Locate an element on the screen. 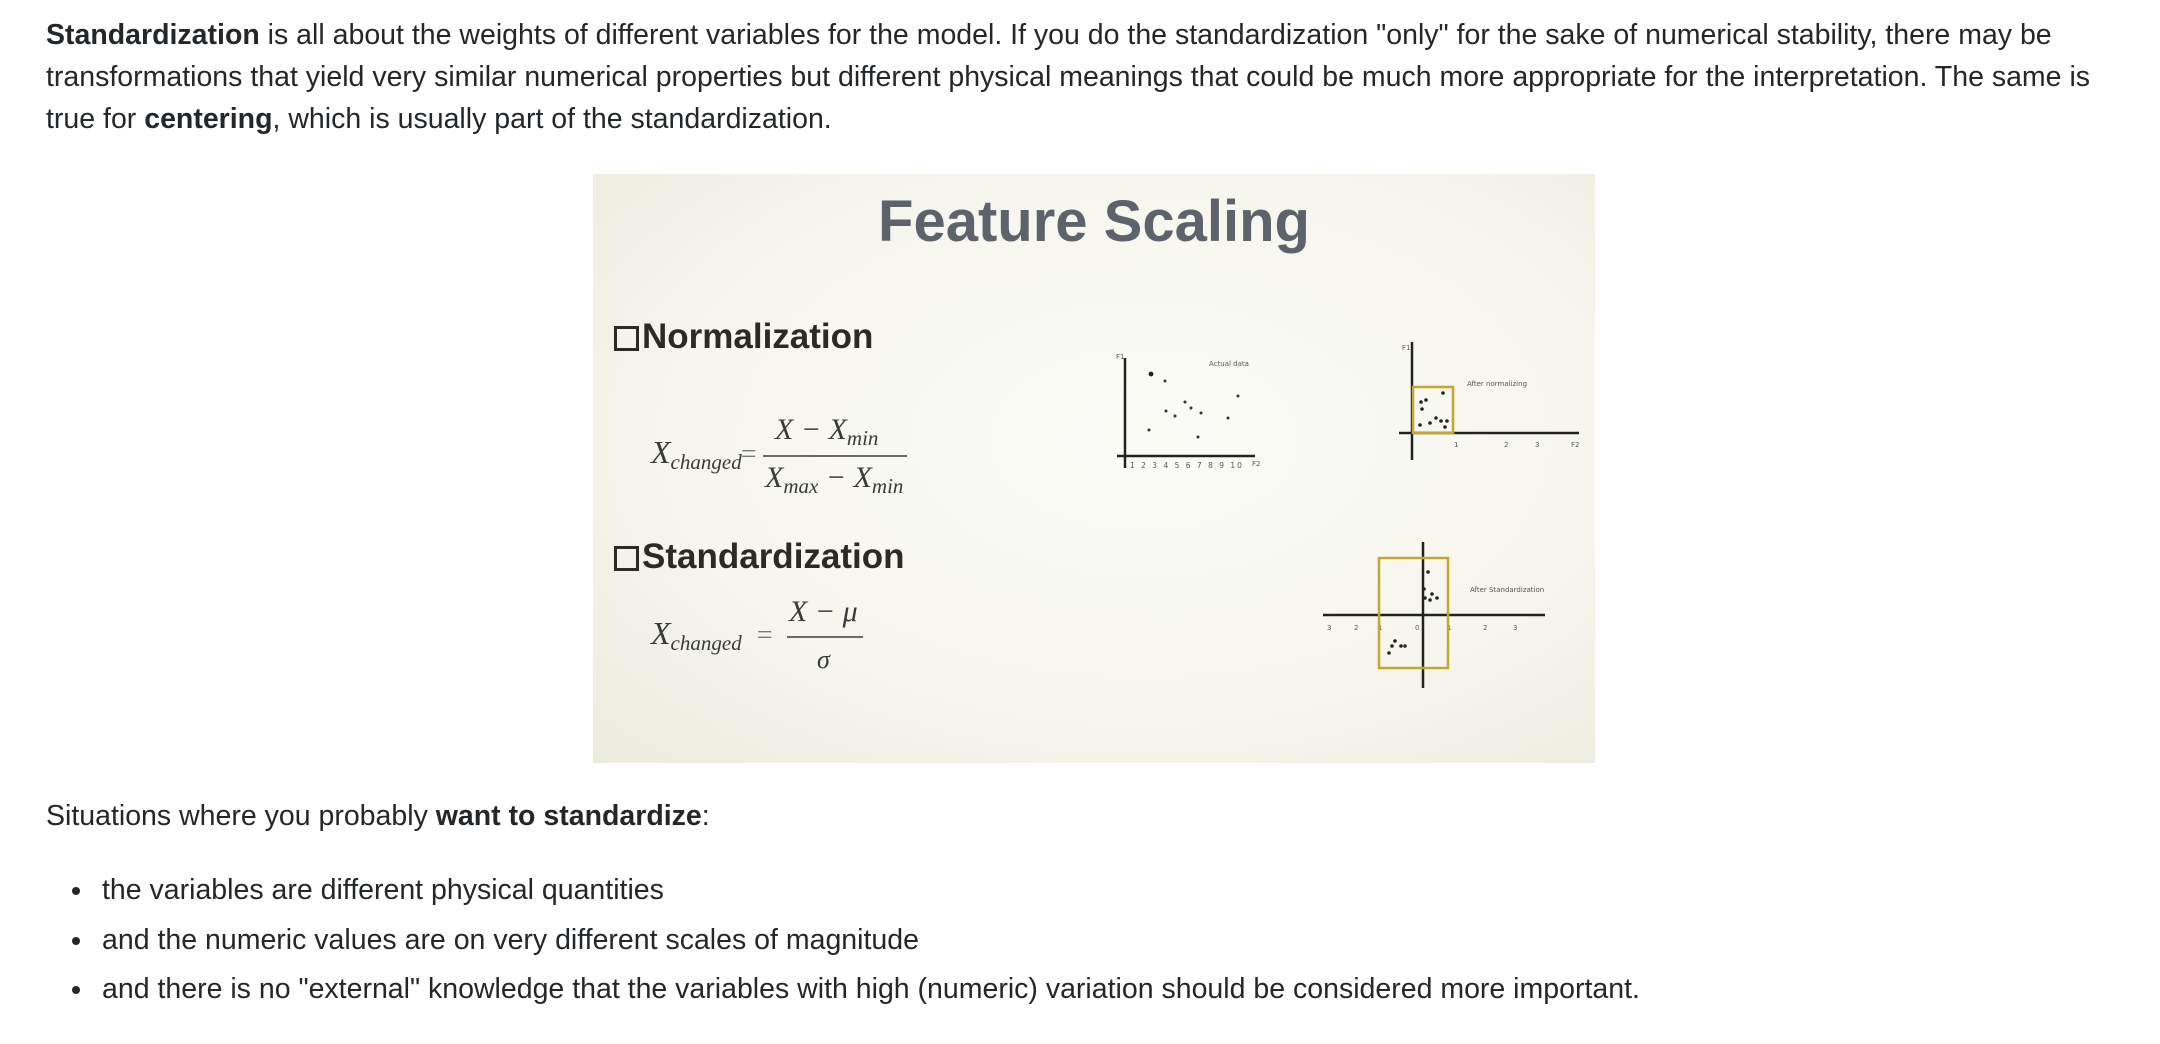 The width and height of the screenshot is (2160, 1044). std-numerator: X − μ is located at coordinates (823, 611).